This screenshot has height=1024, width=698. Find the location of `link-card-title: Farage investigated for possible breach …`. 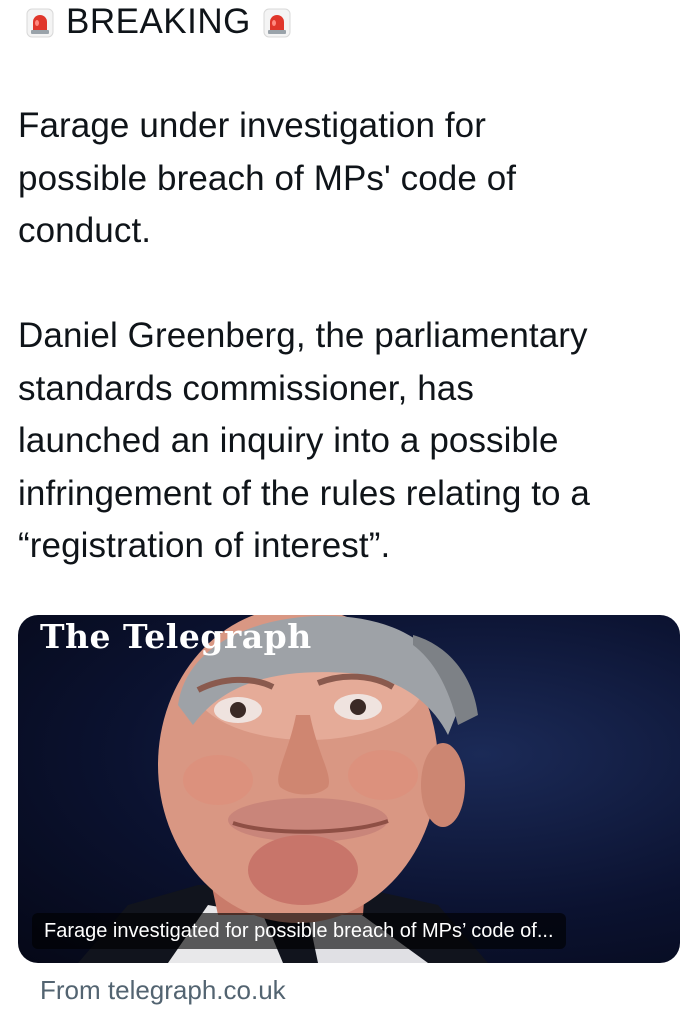

link-card-title: Farage investigated for possible breach … is located at coordinates (299, 931).